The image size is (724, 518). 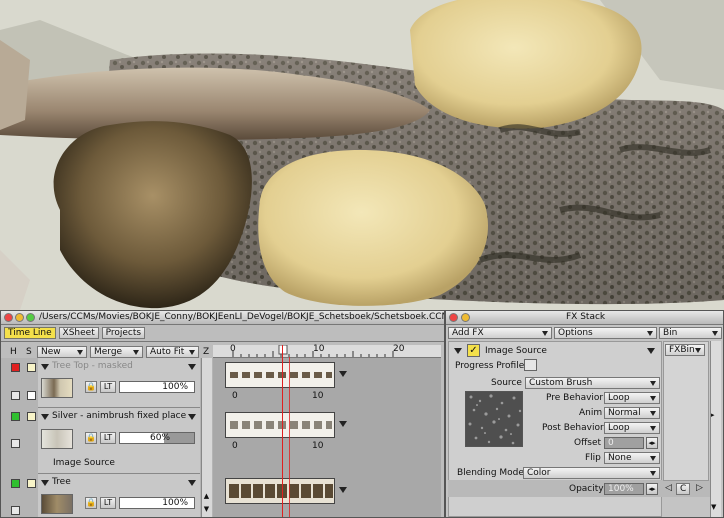 What do you see at coordinates (119, 416) in the screenshot?
I see `layer-2-name: Silver - animbrush fixed place` at bounding box center [119, 416].